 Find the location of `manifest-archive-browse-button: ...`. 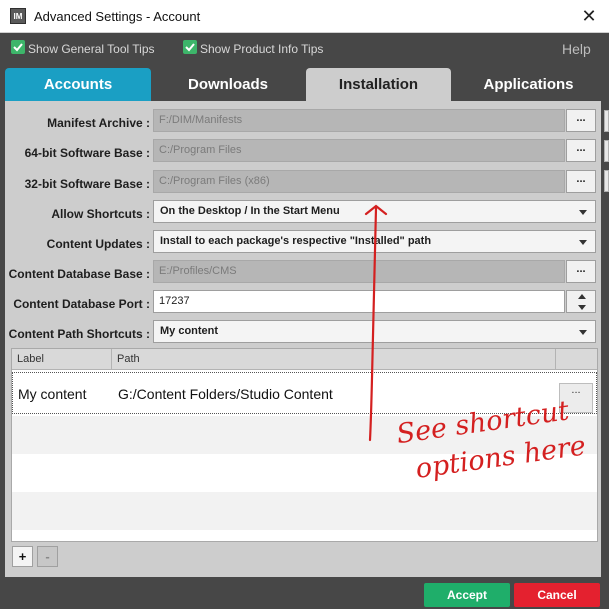

manifest-archive-browse-button: ... is located at coordinates (581, 120).